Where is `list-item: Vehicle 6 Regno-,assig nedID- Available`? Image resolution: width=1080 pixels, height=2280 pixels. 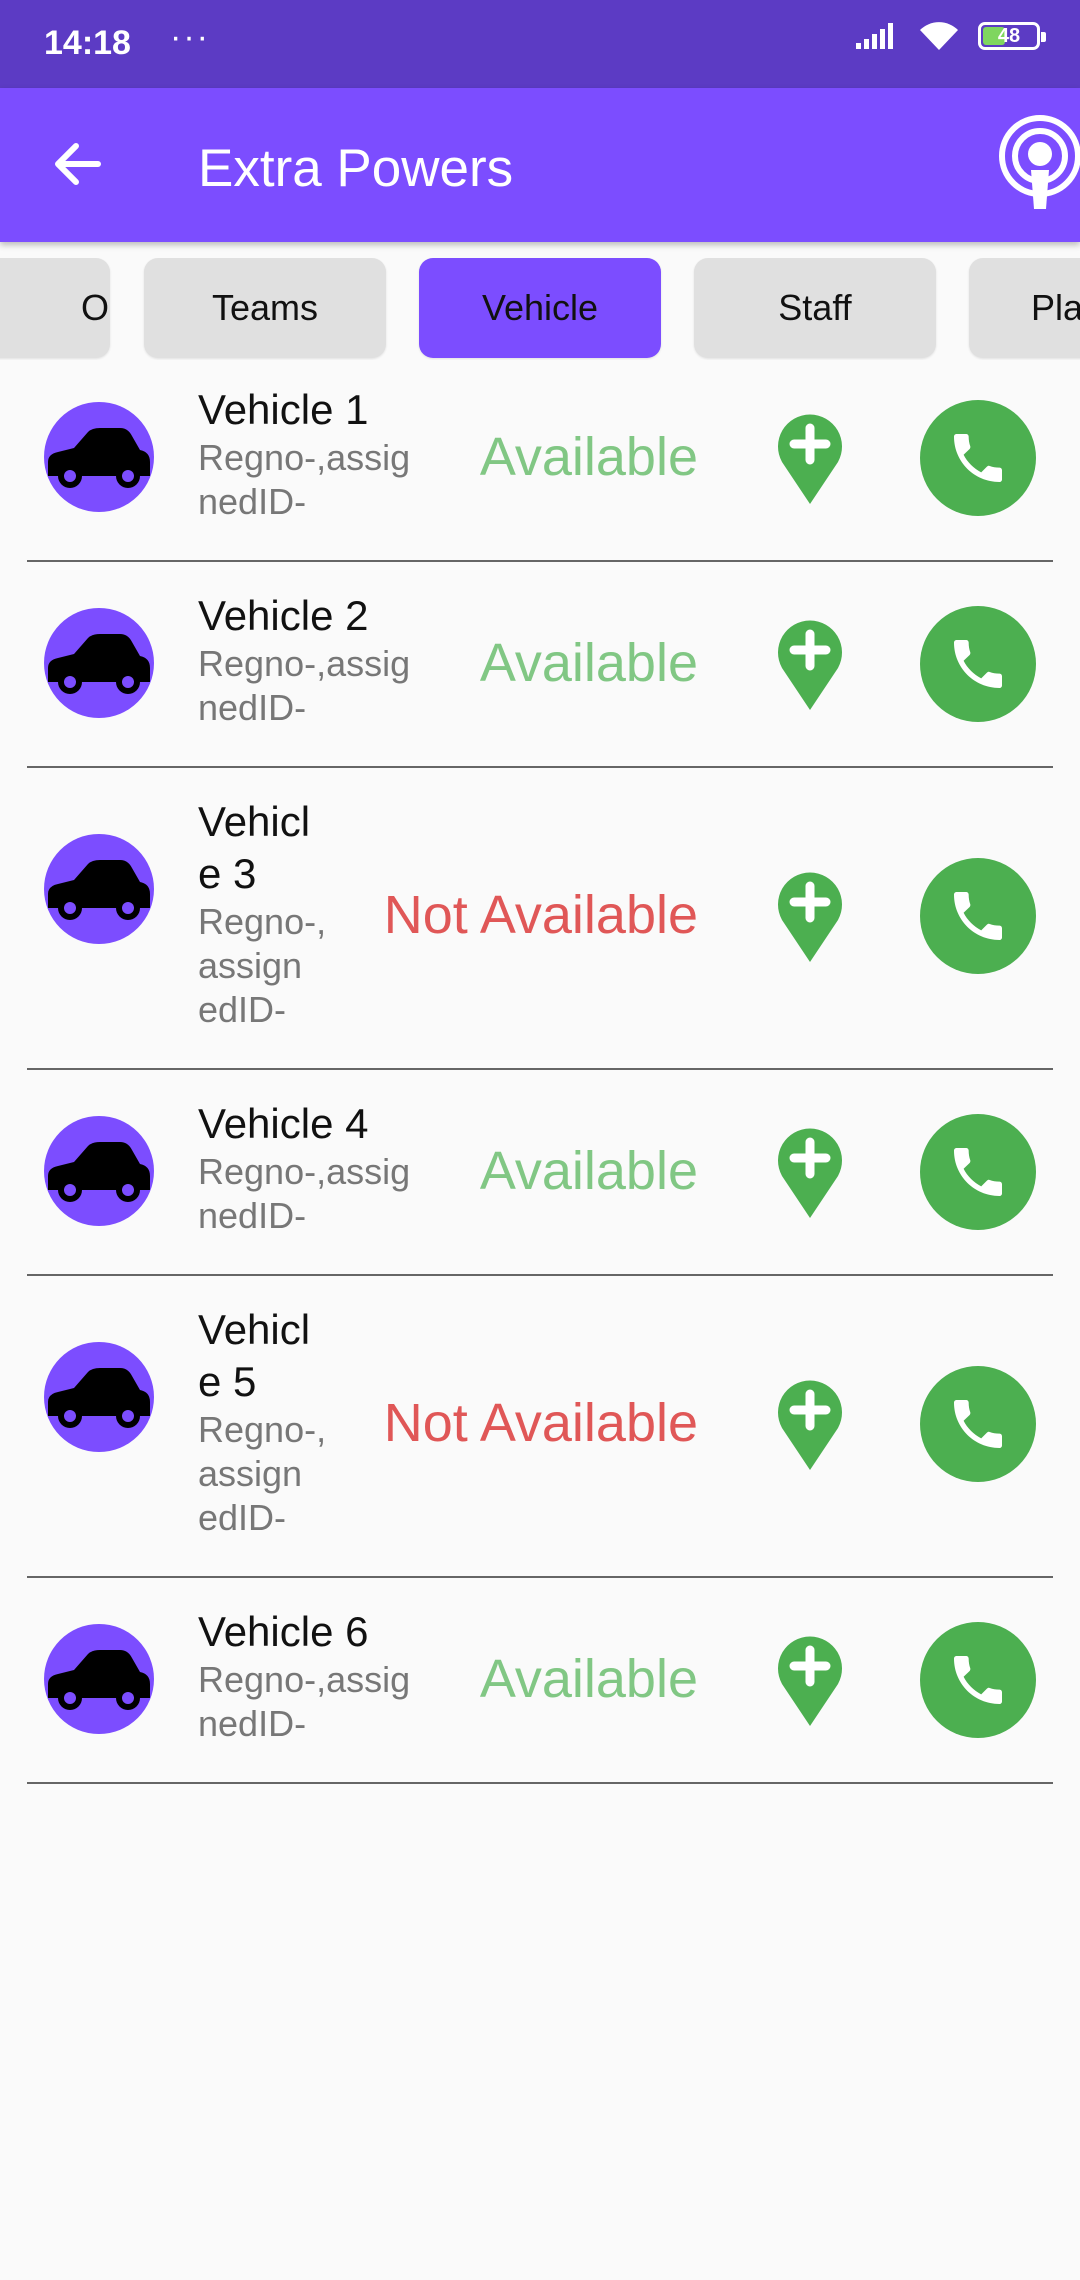 list-item: Vehicle 6 Regno-,assig nedID- Available is located at coordinates (540, 1681).